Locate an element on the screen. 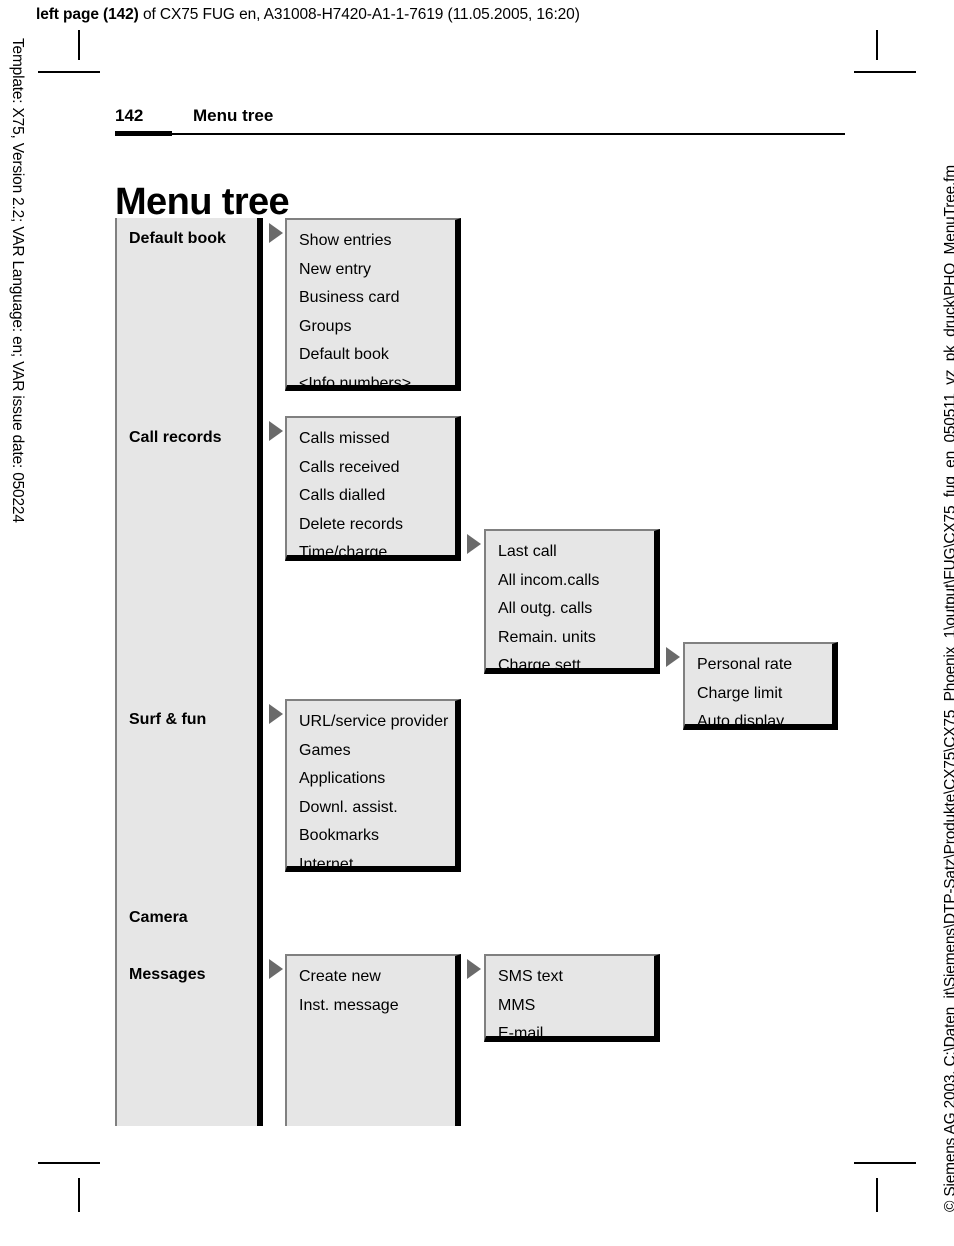 This screenshot has height=1246, width=954. menu-item-create-new: Create new is located at coordinates (371, 977).